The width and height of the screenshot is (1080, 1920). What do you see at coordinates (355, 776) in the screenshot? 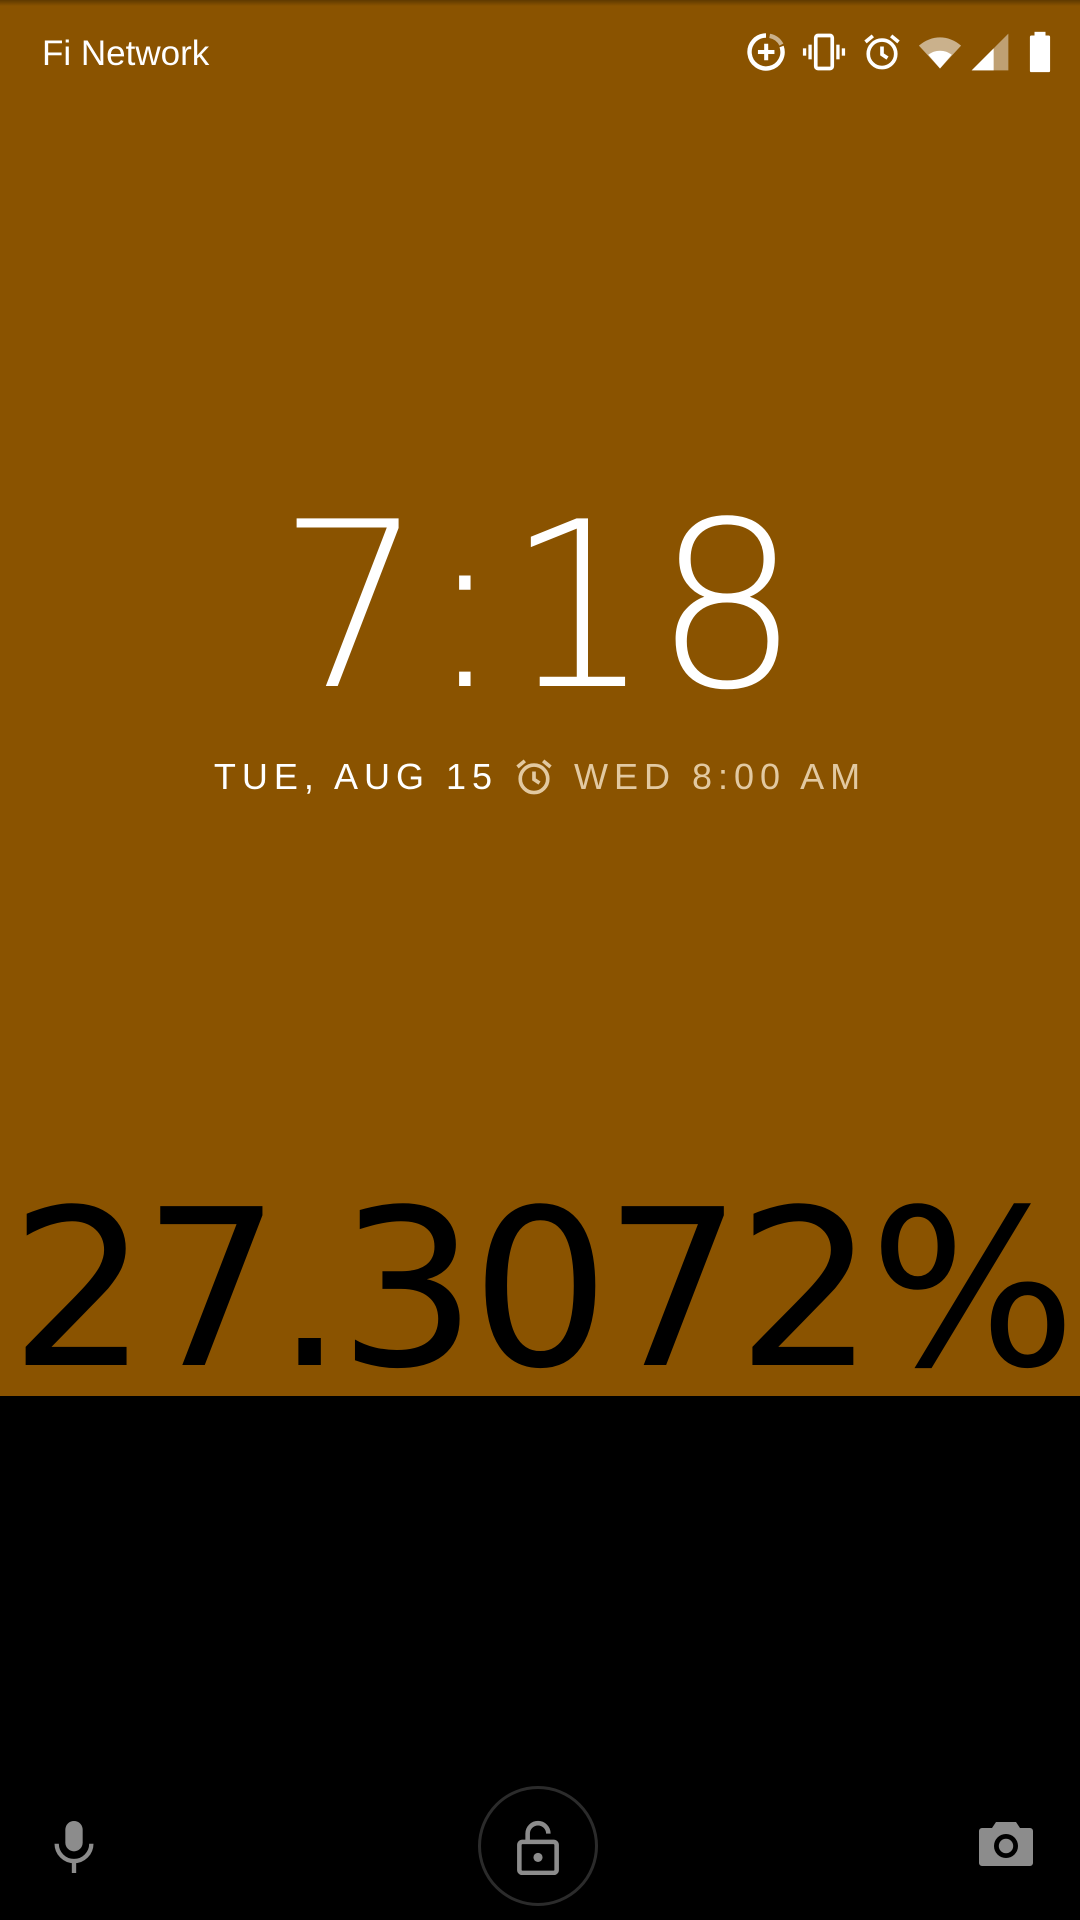
I see `lockscreen-date: TUE, AUG 15` at bounding box center [355, 776].